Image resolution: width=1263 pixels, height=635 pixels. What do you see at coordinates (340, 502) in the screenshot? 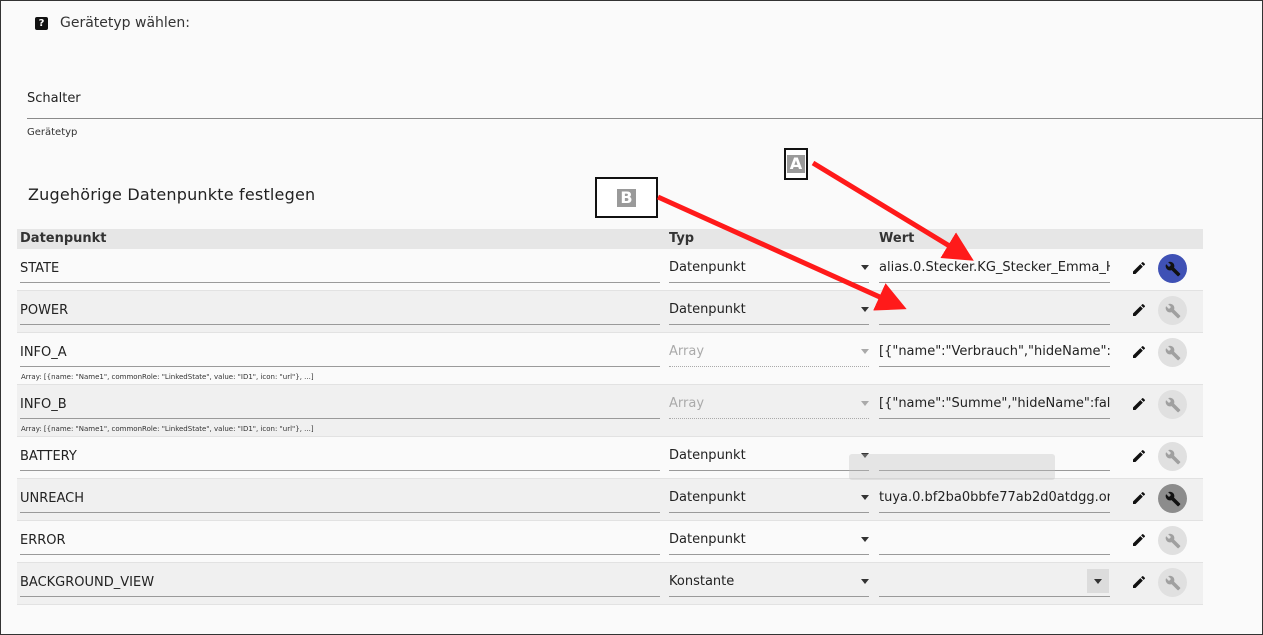
I see `datapoint-name-field: UNREACH` at bounding box center [340, 502].